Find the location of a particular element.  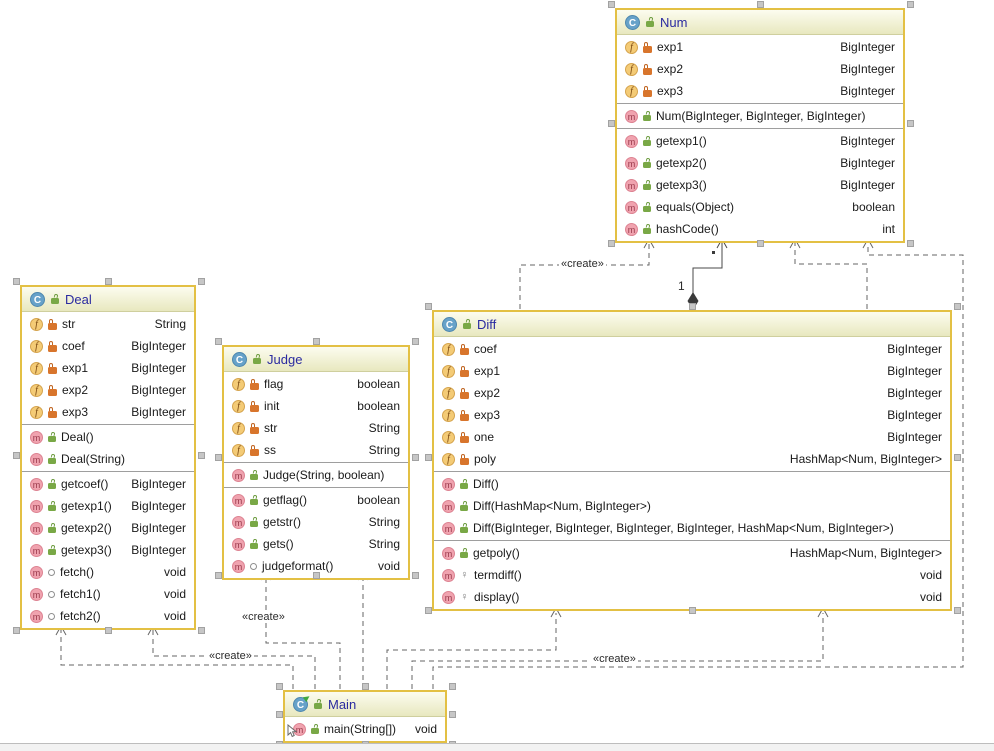

member-name: str is located at coordinates (271, 428).